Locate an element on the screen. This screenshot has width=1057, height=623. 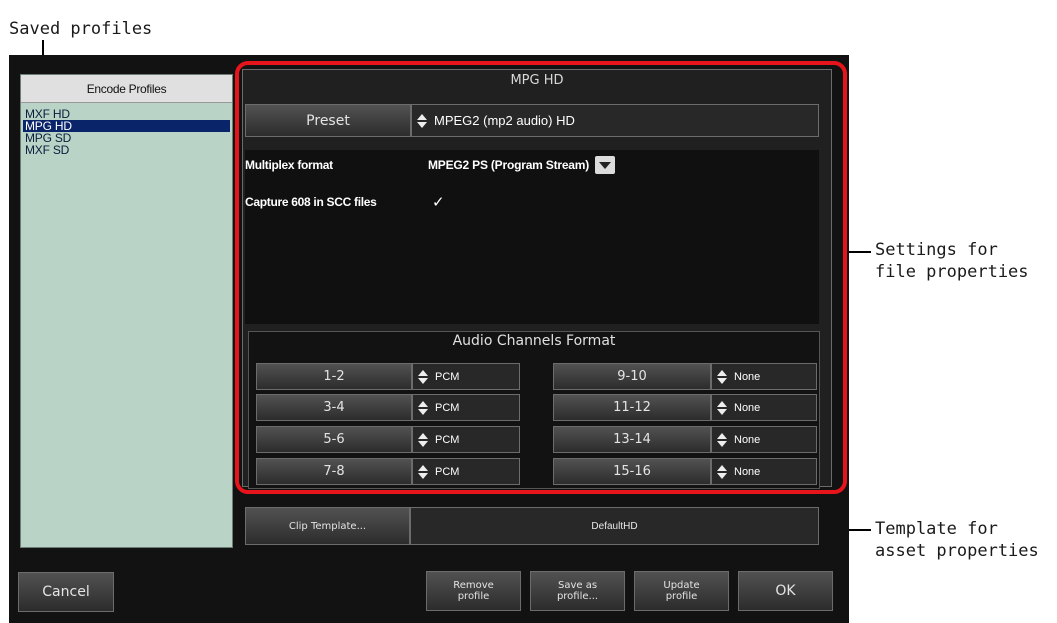
update-profile-button: Update profile is located at coordinates (681, 591).